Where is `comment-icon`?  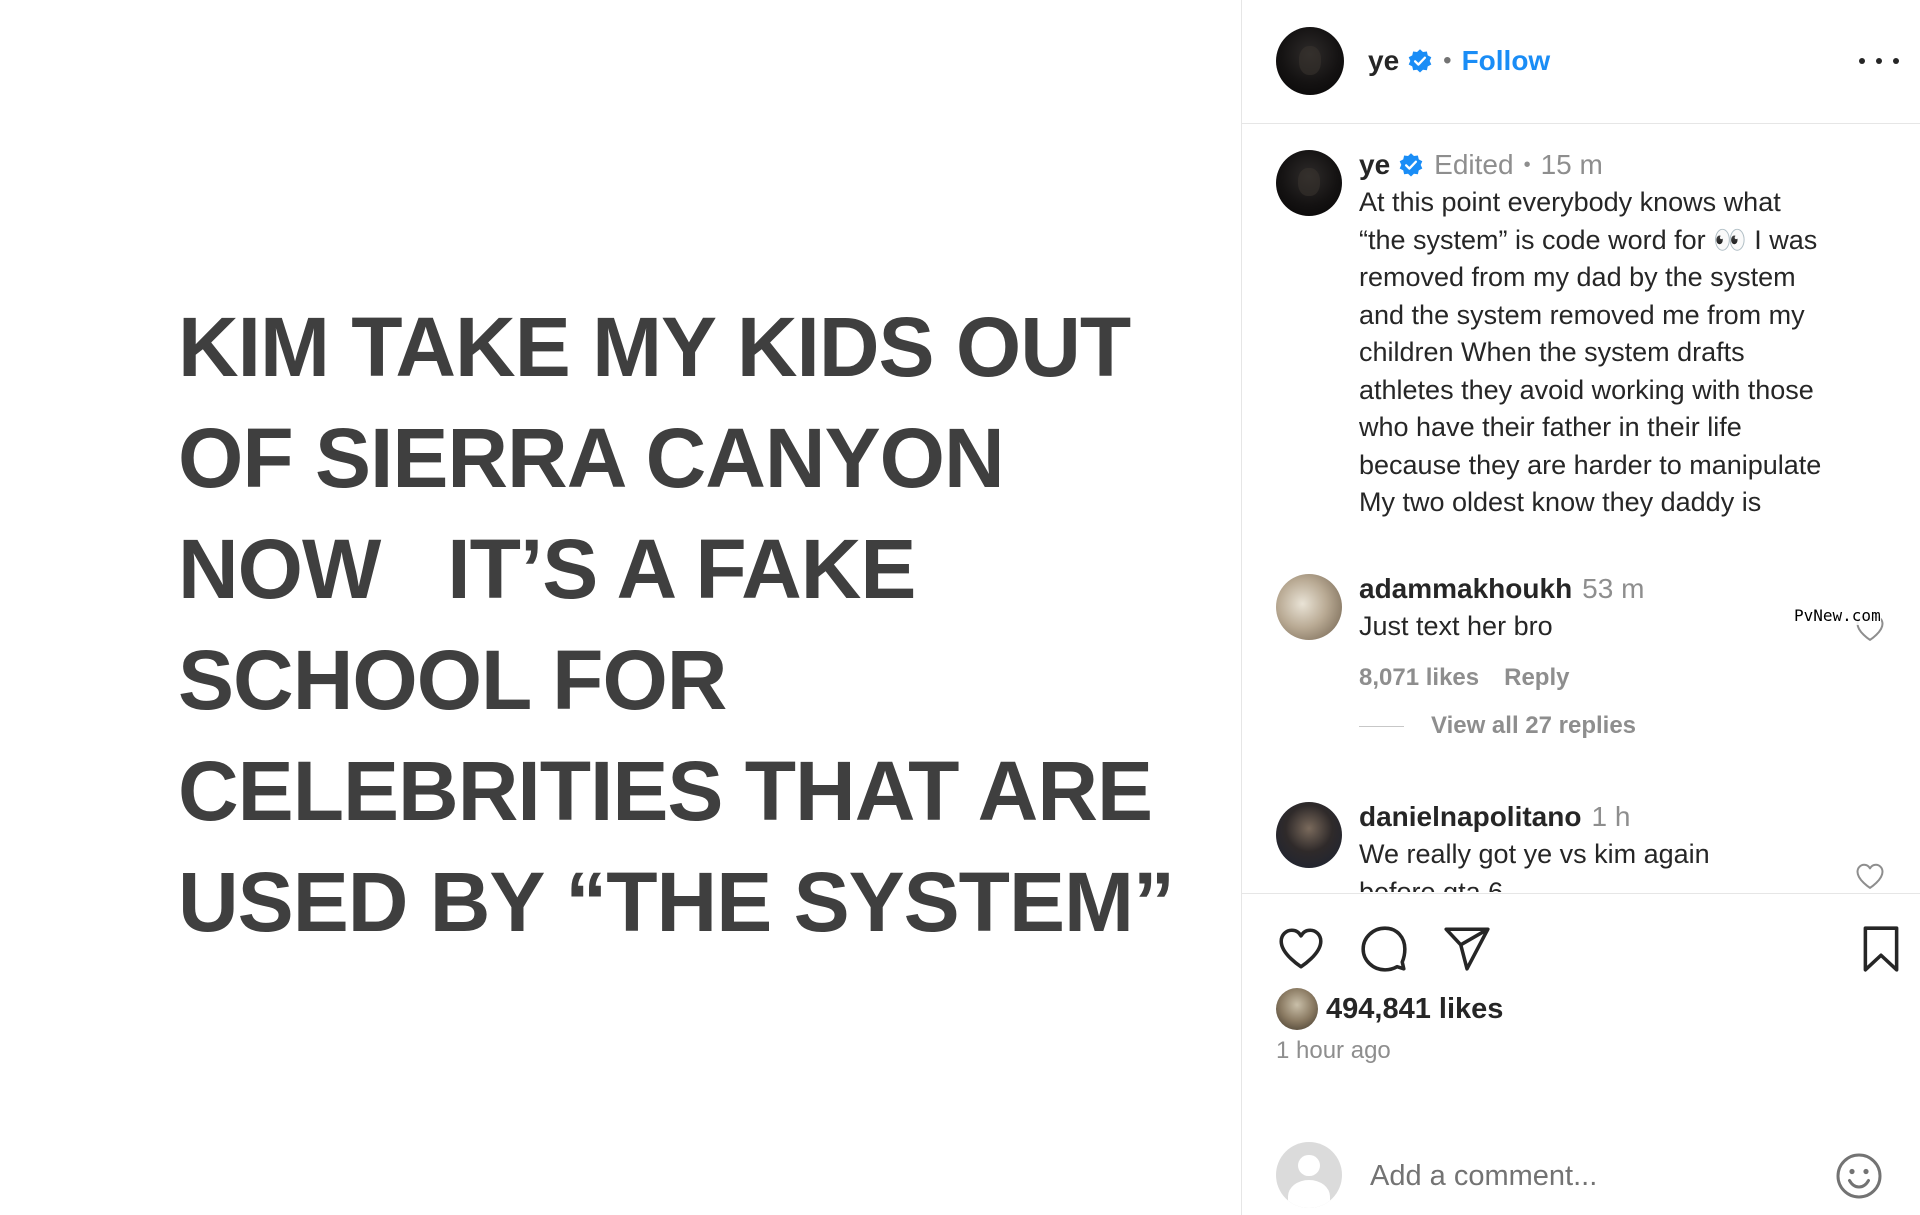 comment-icon is located at coordinates (1384, 949).